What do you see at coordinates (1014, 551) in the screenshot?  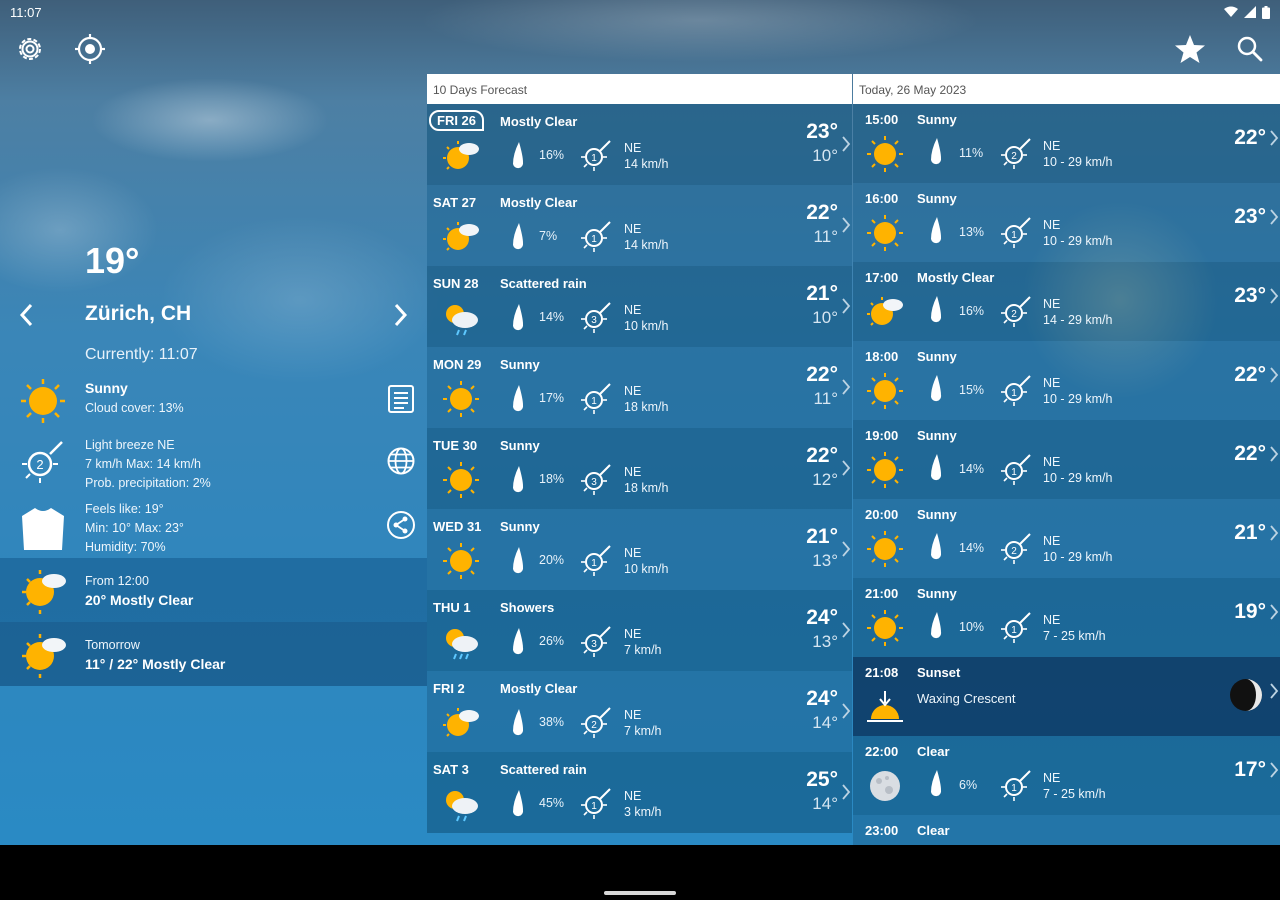 I see `svg-text: 2` at bounding box center [1014, 551].